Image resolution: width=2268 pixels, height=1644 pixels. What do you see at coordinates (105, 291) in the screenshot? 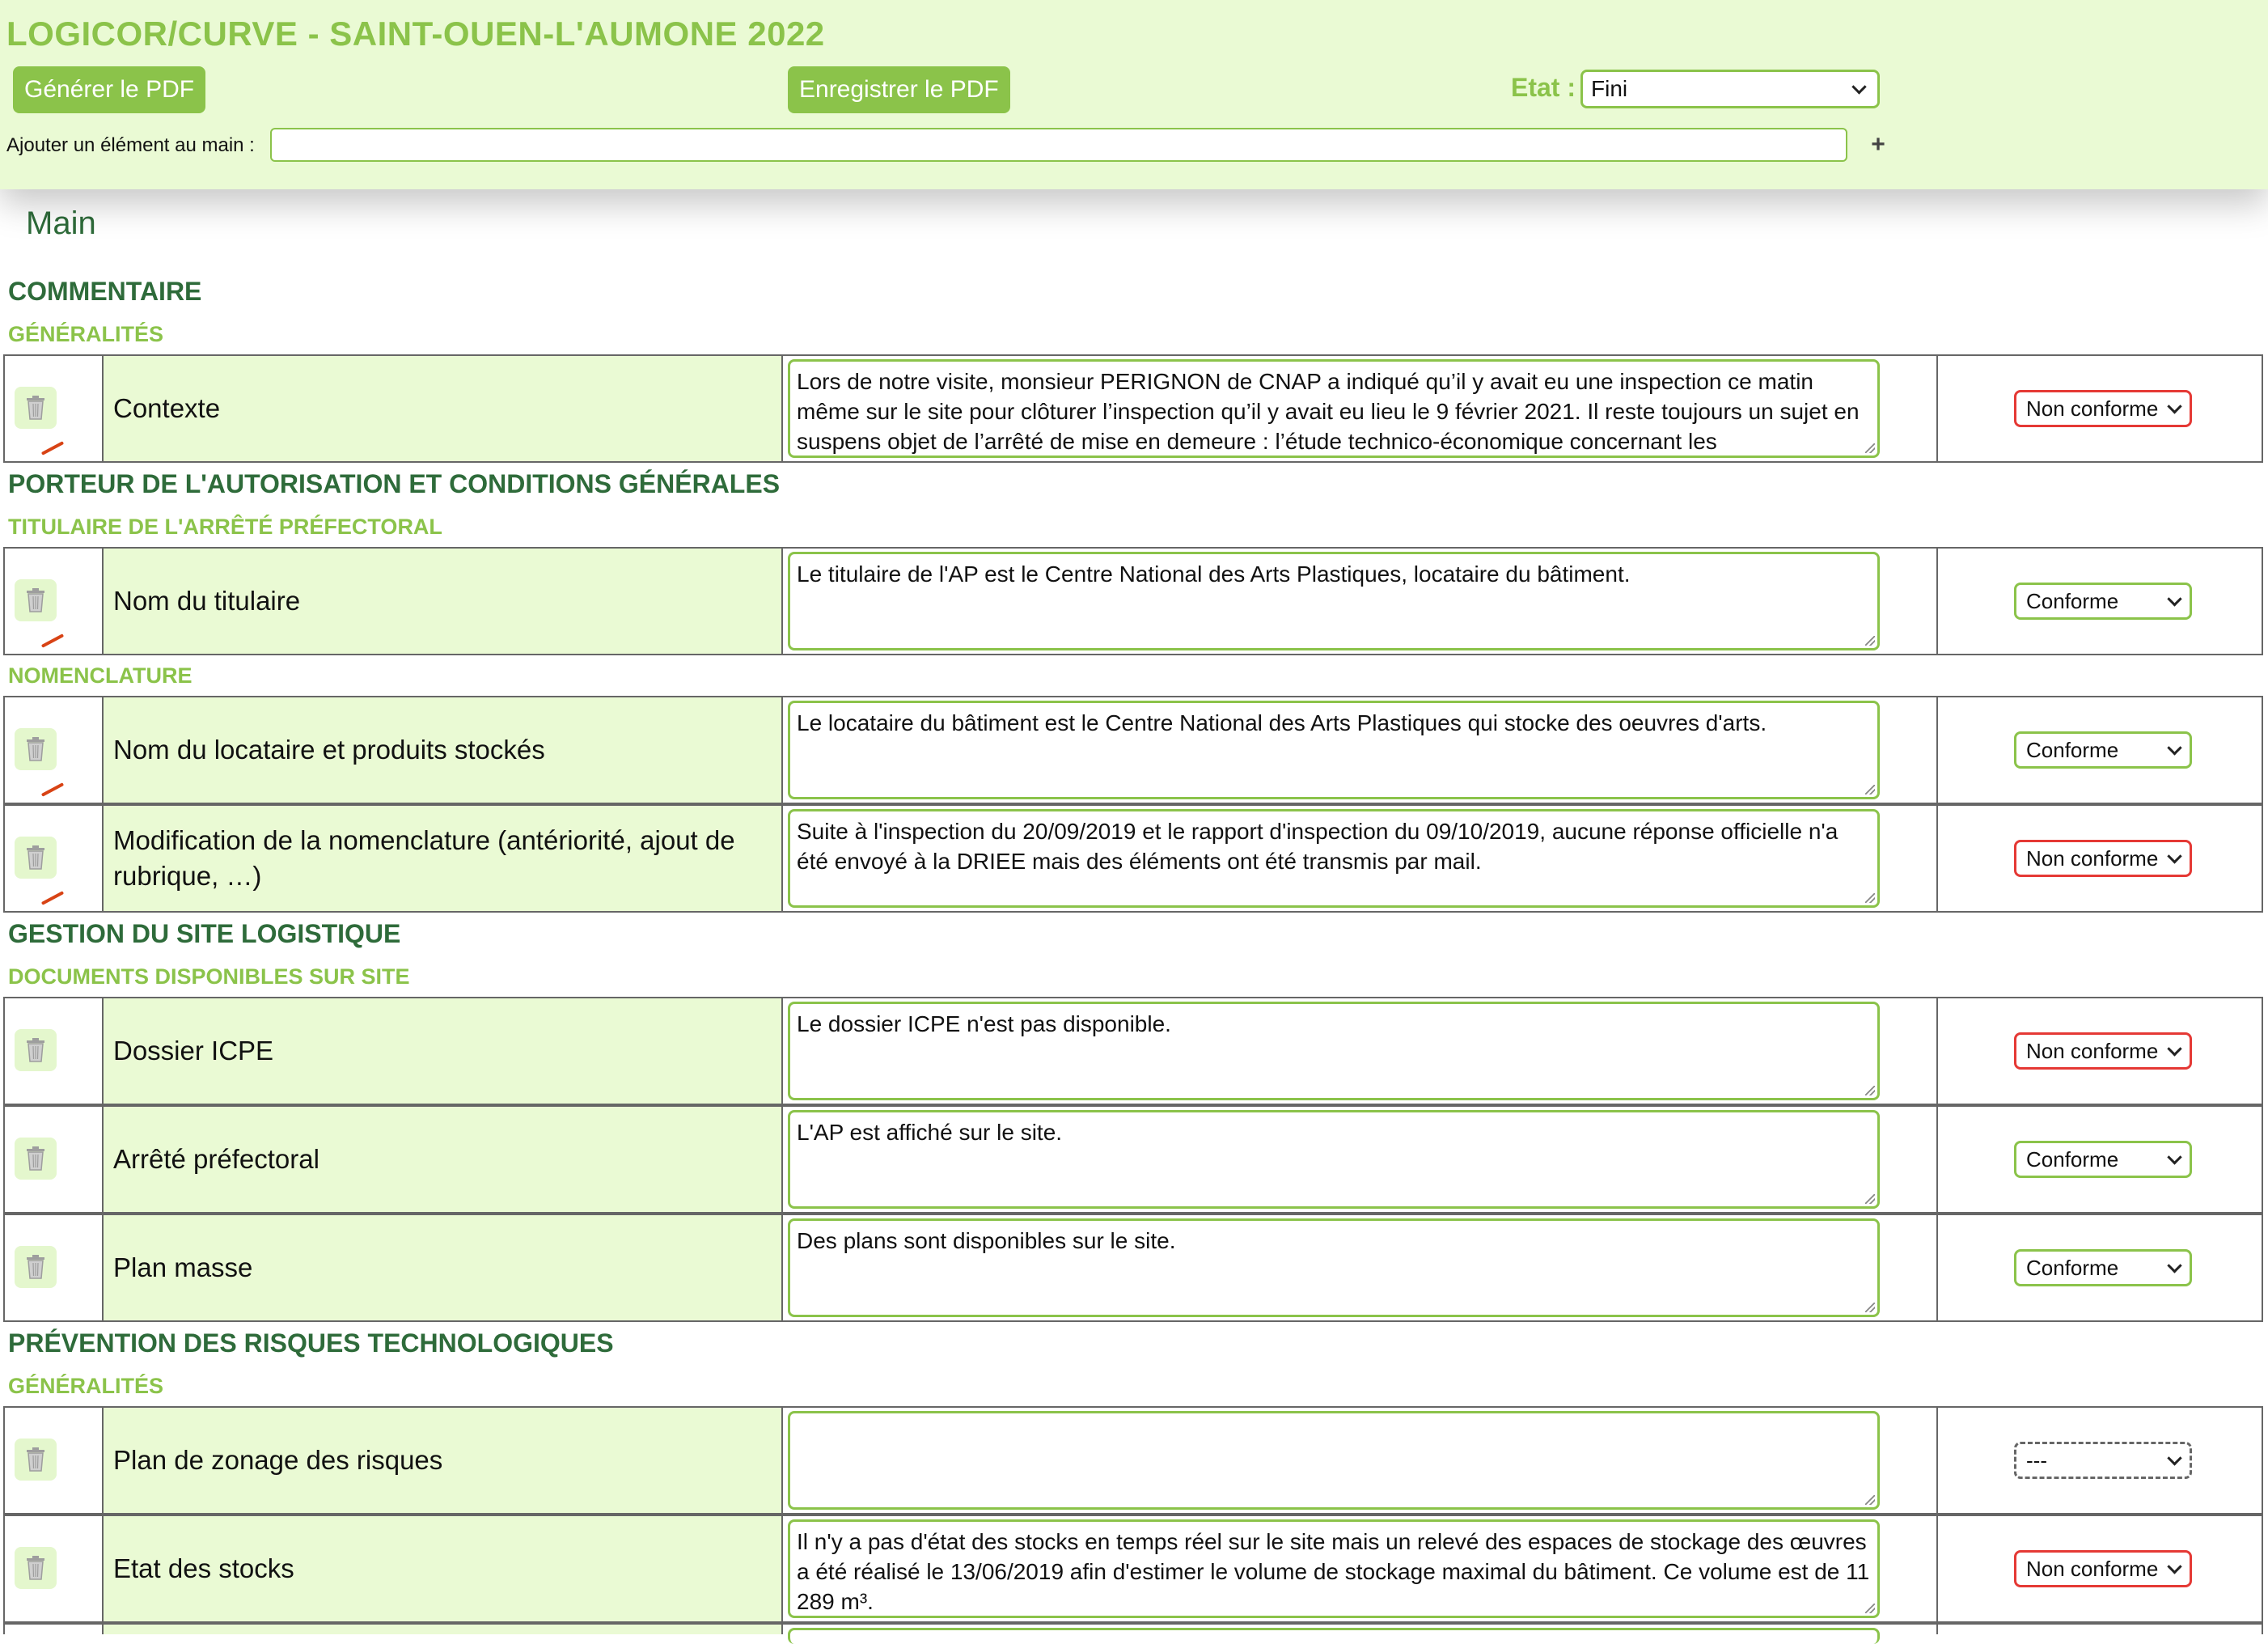
I see `section-title: COMMENTAIRE` at bounding box center [105, 291].